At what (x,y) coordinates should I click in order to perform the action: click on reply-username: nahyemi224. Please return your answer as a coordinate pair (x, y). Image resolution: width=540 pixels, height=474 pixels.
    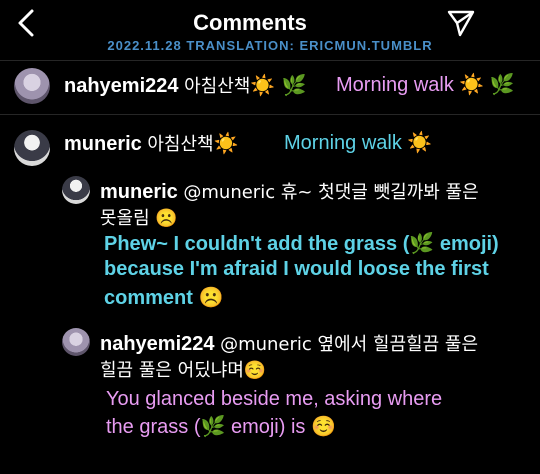
    Looking at the image, I should click on (157, 344).